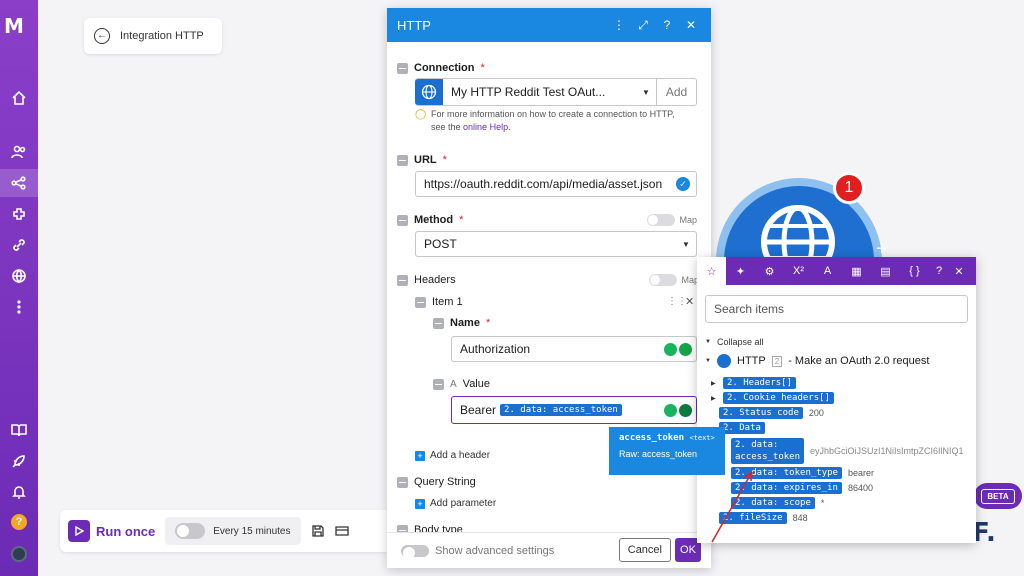 This screenshot has height=576, width=1024. Describe the element at coordinates (998, 496) in the screenshot. I see `beta-button: BETA` at that location.